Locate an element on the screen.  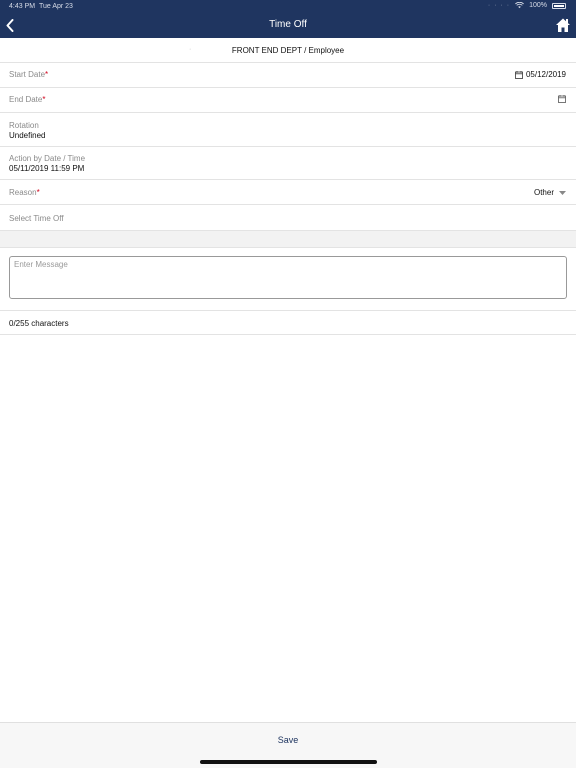
rotation-value: Undefined is located at coordinates (27, 135).